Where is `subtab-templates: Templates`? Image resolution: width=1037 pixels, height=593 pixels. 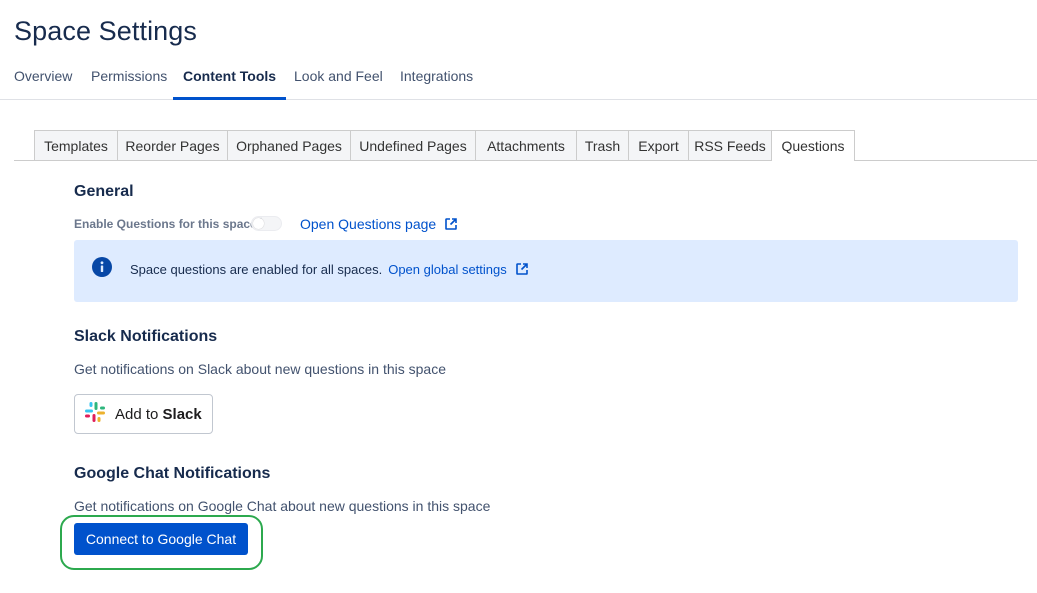
subtab-templates: Templates is located at coordinates (76, 145).